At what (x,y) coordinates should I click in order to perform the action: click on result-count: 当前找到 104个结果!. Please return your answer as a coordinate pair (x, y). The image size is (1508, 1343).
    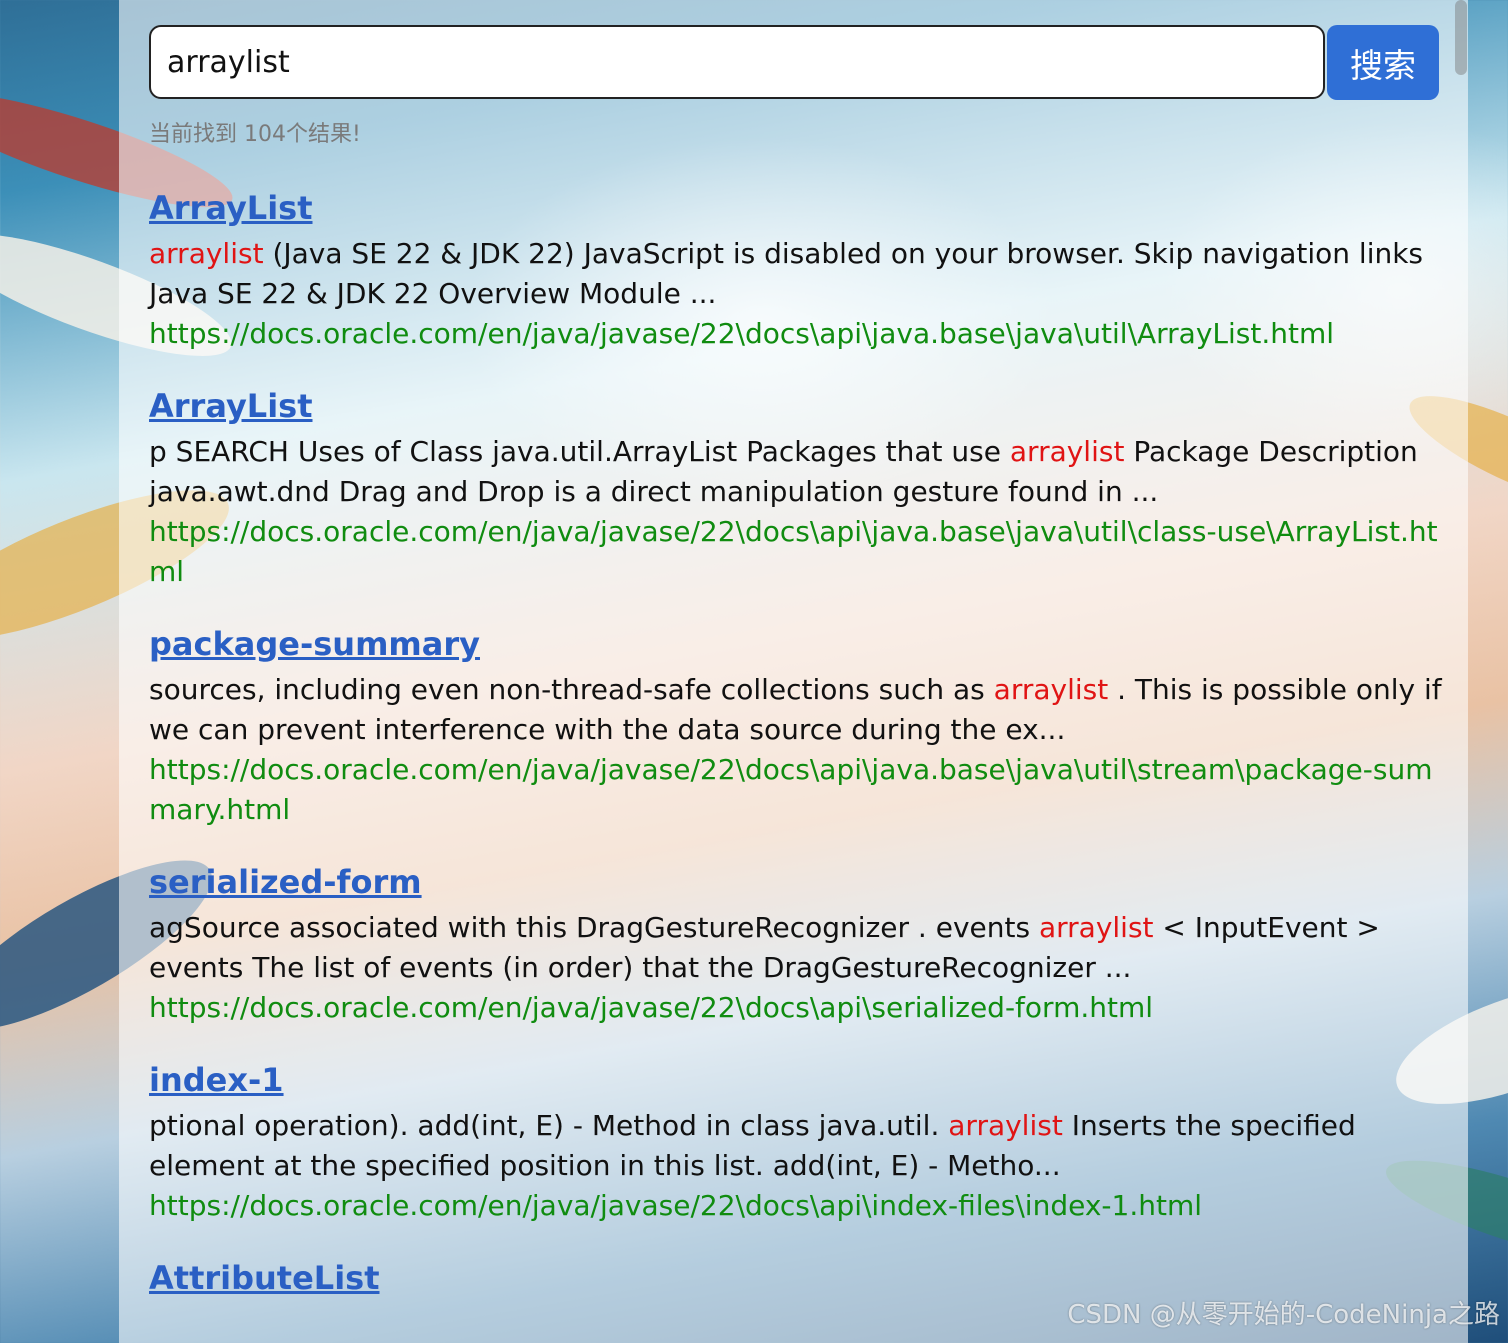
    Looking at the image, I should click on (255, 134).